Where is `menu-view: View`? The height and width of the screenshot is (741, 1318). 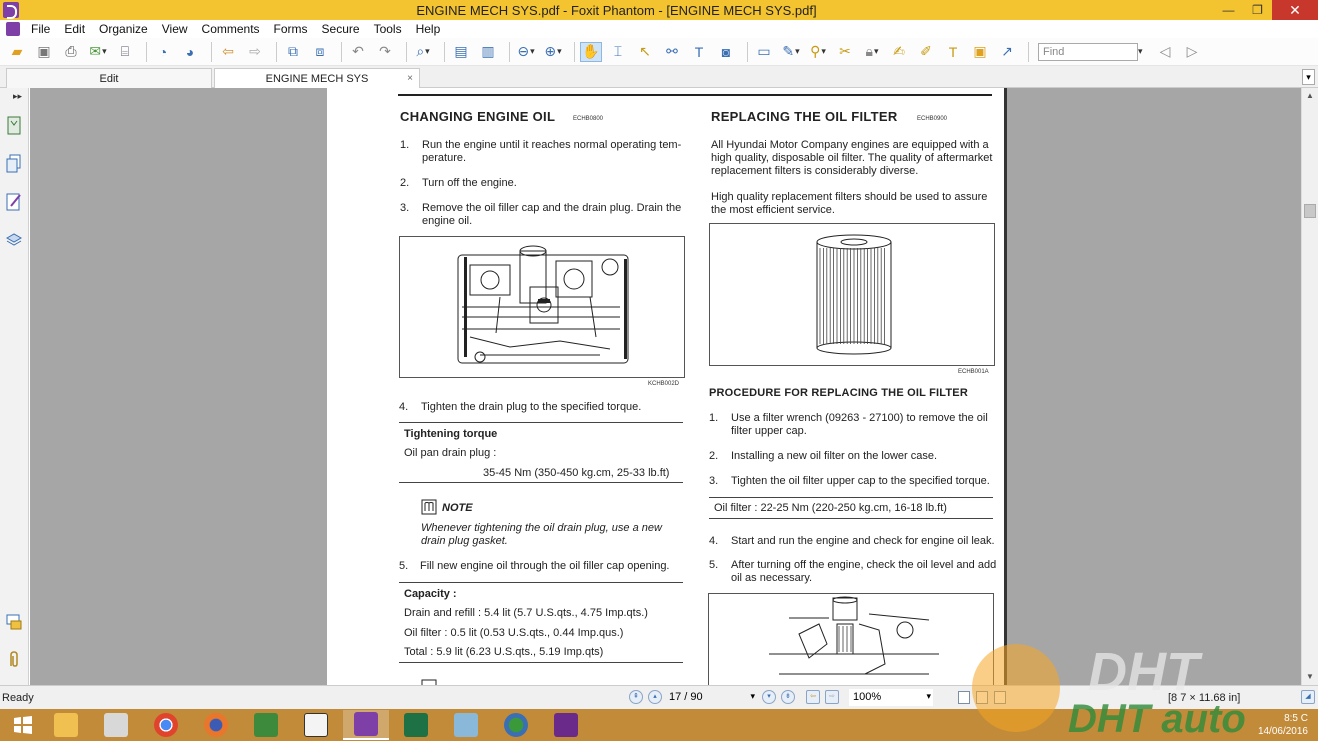
menu-view: View is located at coordinates (175, 29).